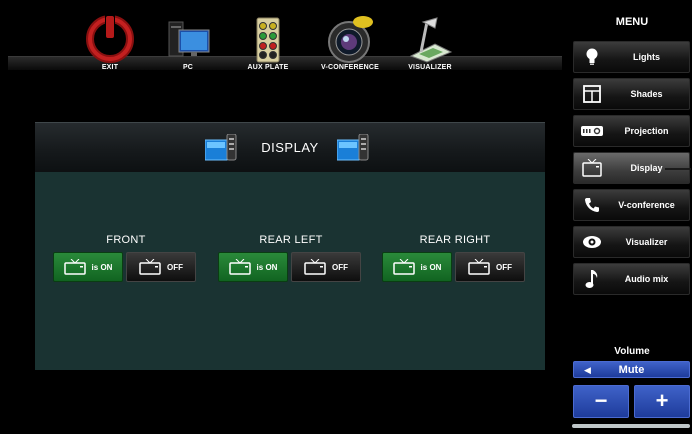  I want to click on panel-title: DISPLAY, so click(290, 147).